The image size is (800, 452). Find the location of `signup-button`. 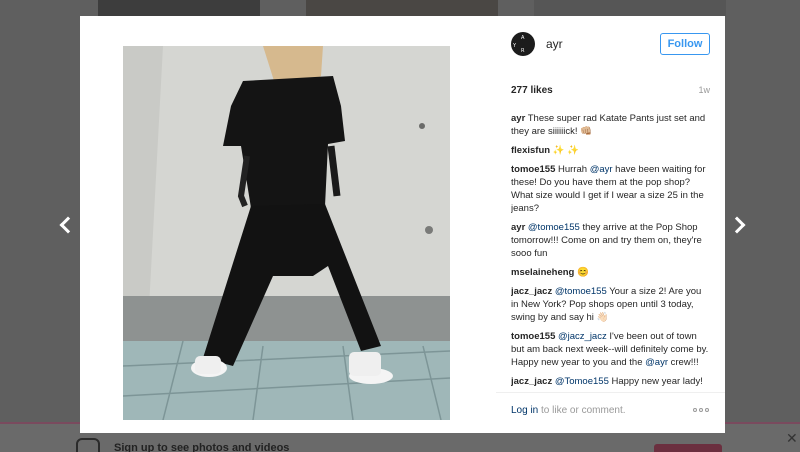

signup-button is located at coordinates (688, 448).